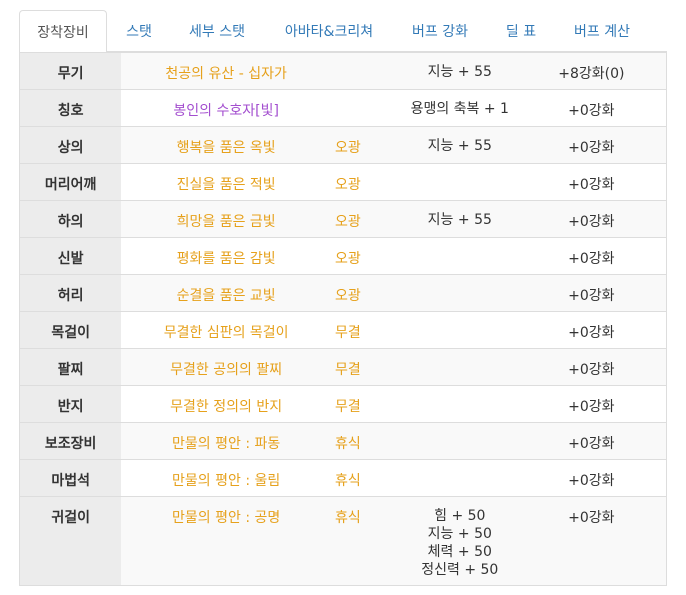 The height and width of the screenshot is (595, 686). Describe the element at coordinates (226, 367) in the screenshot. I see `item-name: 무결한 공의의 팔찌` at that location.